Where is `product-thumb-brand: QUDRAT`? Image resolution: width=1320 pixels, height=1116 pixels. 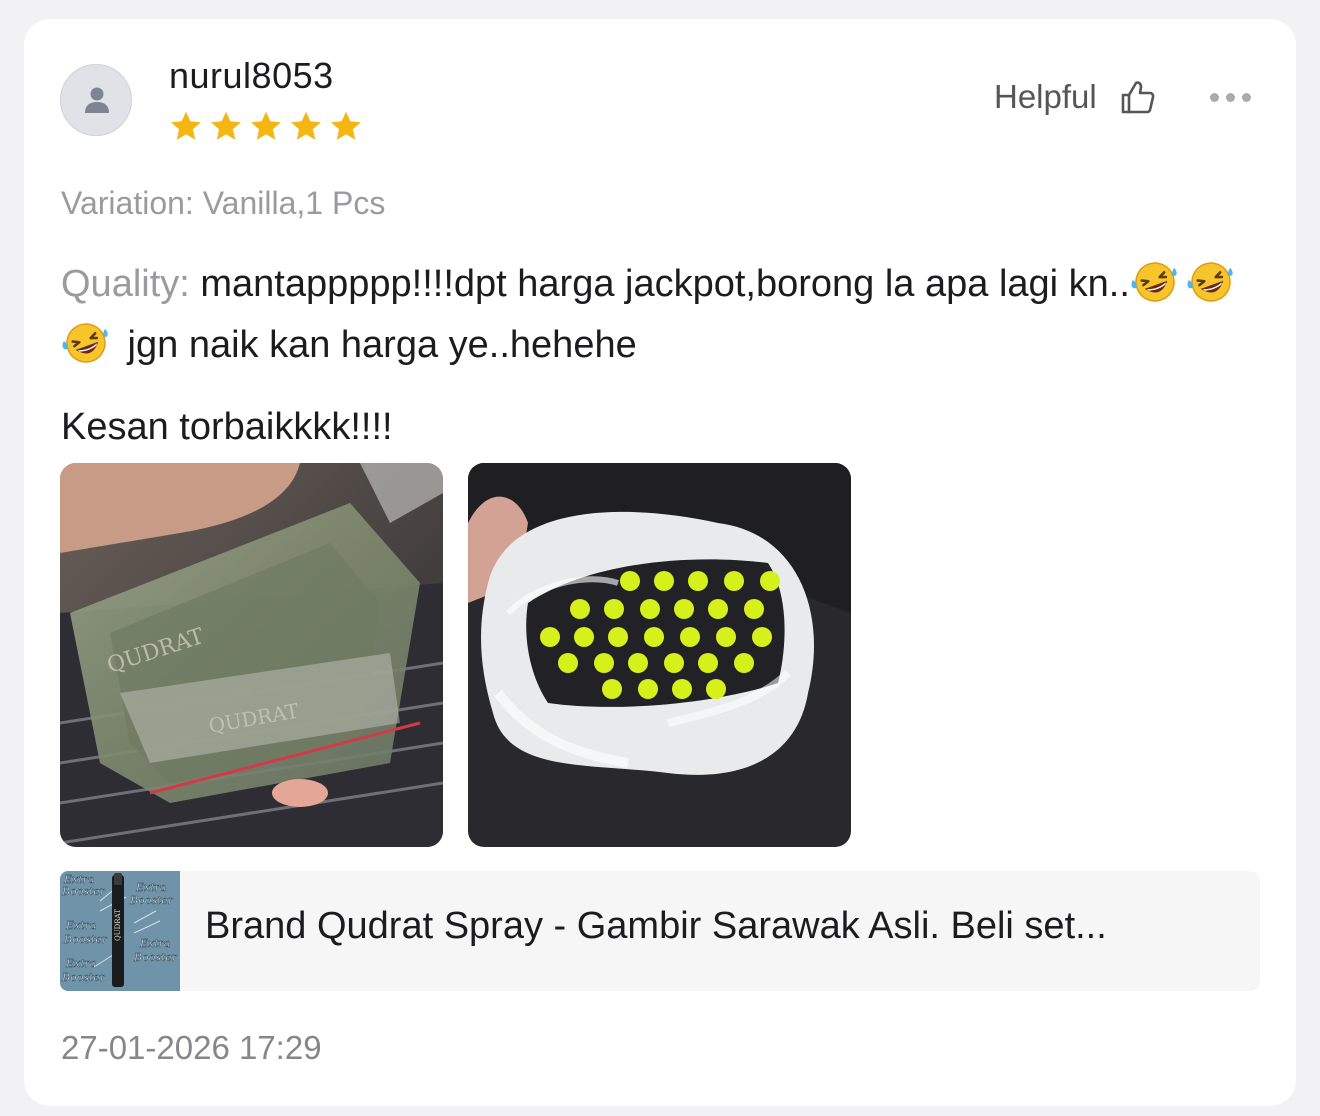
product-thumb-brand: QUDRAT is located at coordinates (118, 925).